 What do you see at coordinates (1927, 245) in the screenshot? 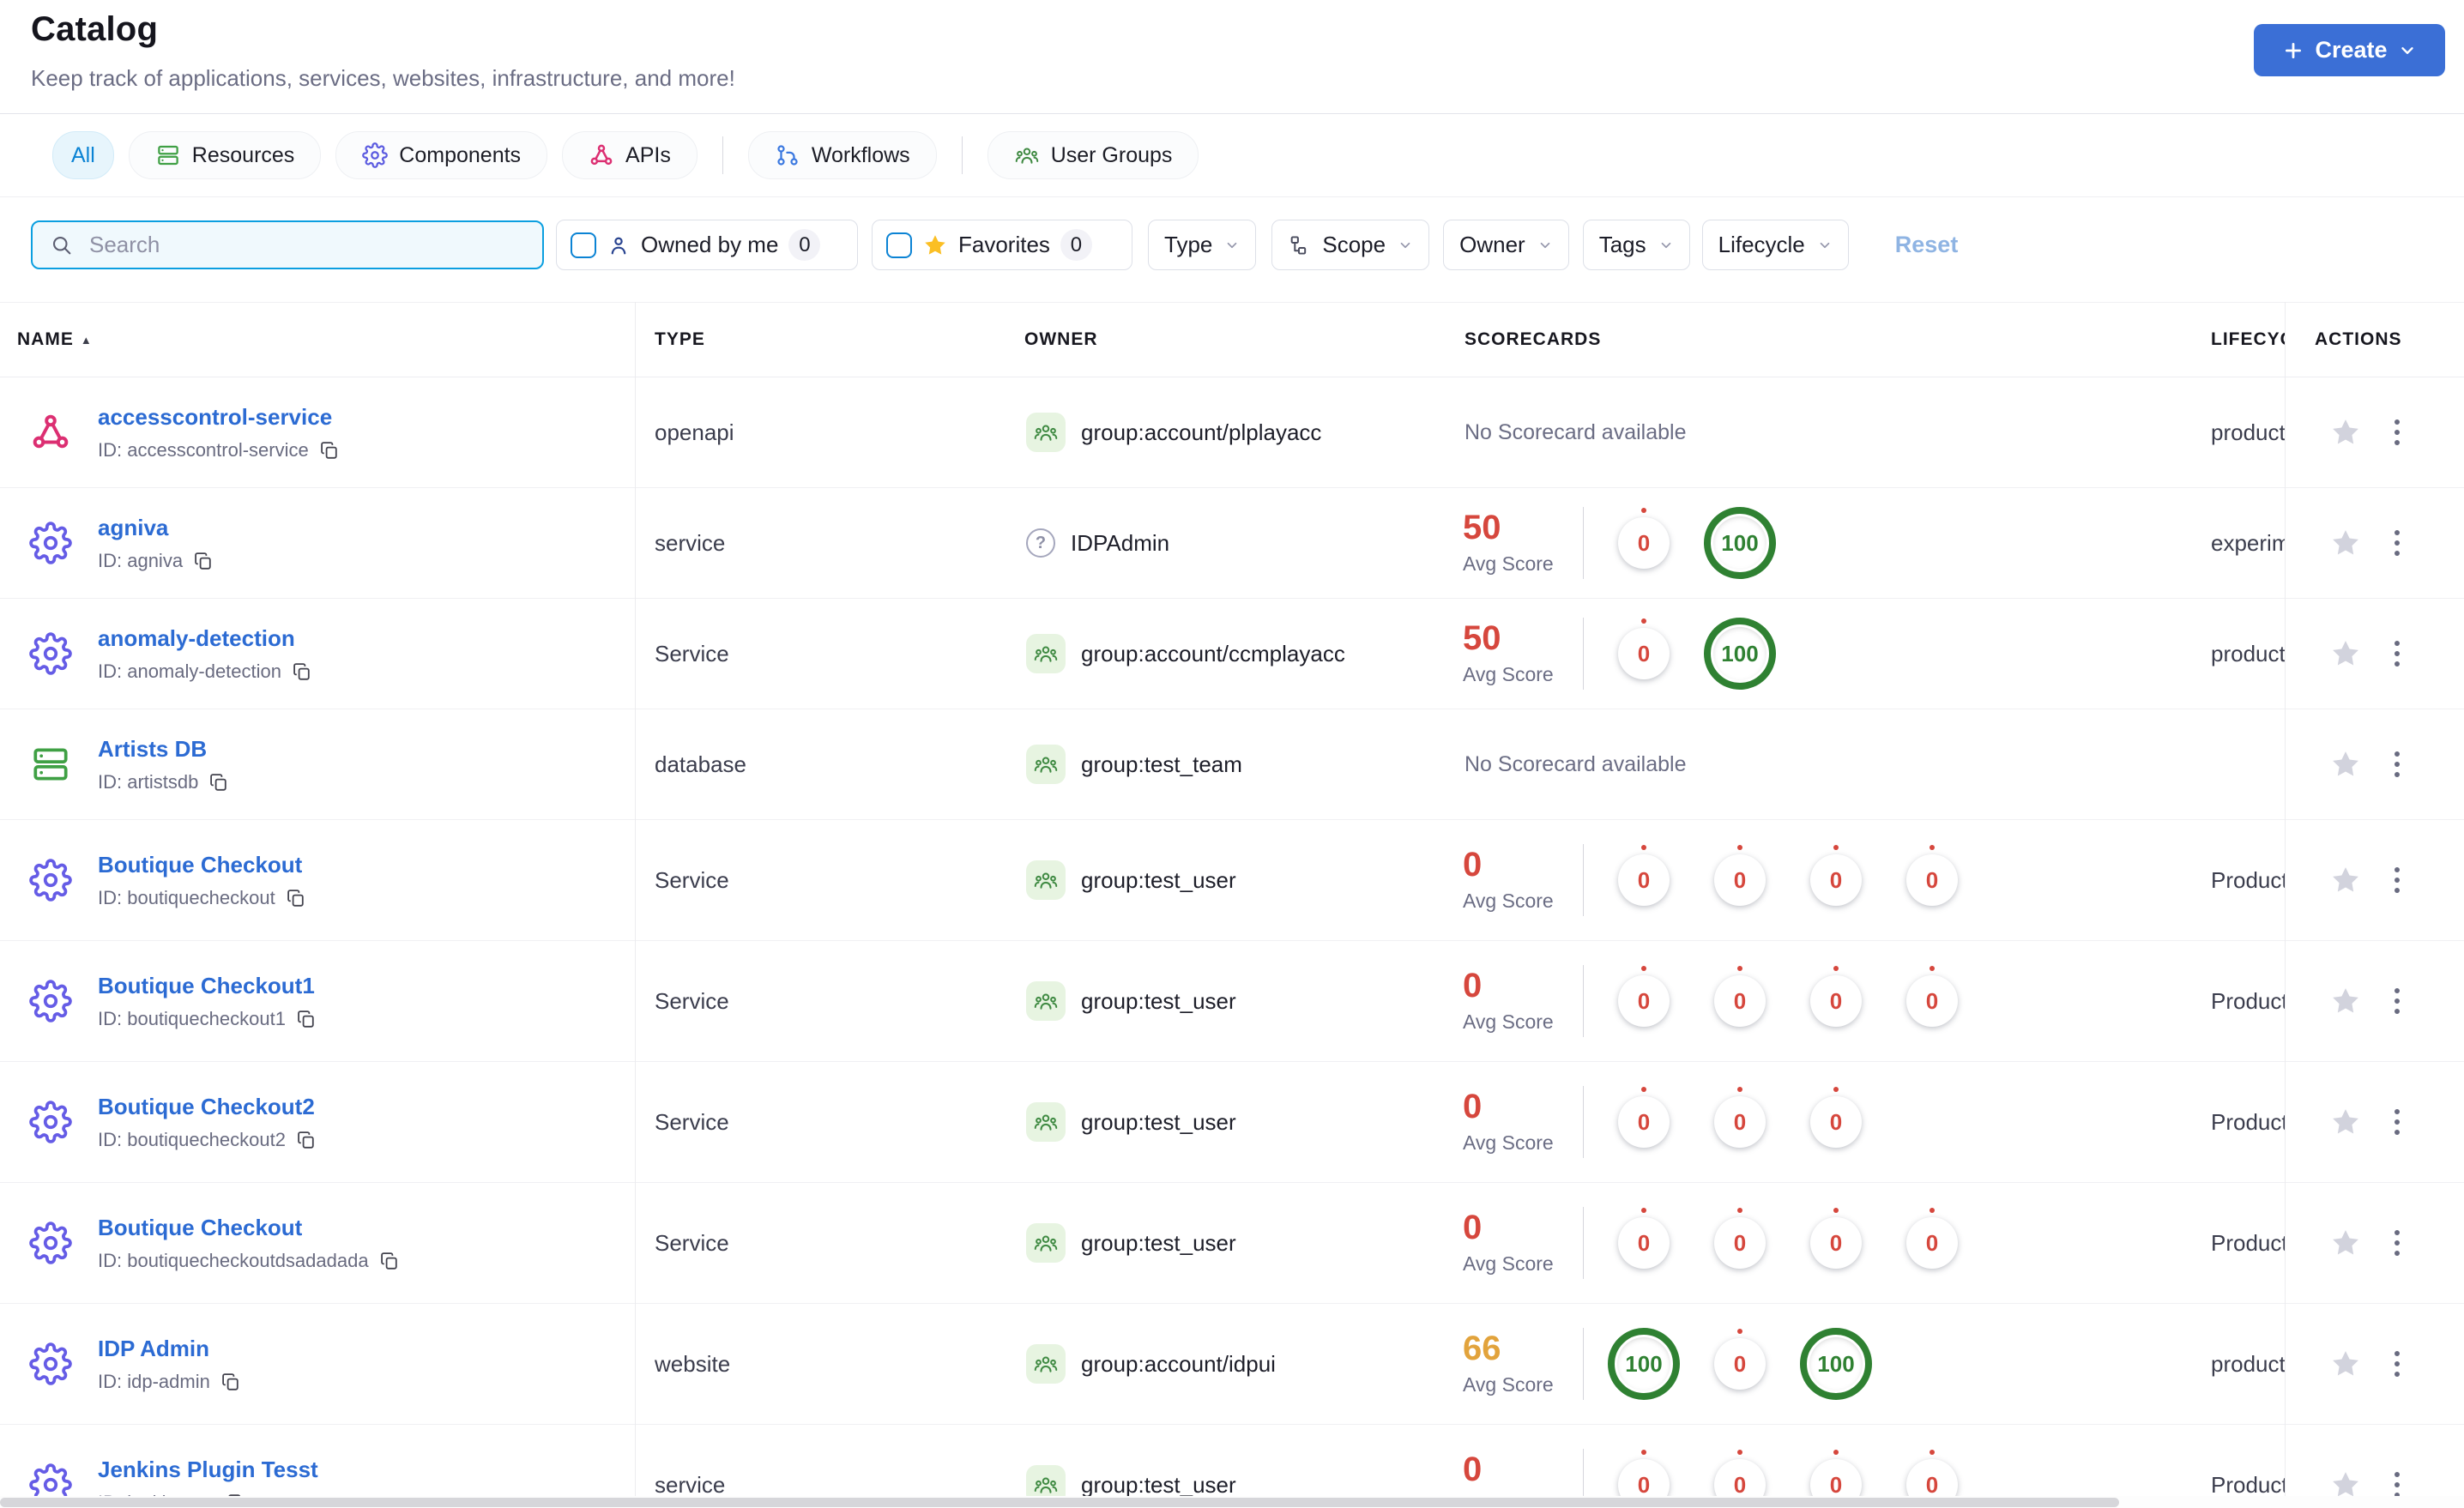
I see `reset-filters-button: Reset` at bounding box center [1927, 245].